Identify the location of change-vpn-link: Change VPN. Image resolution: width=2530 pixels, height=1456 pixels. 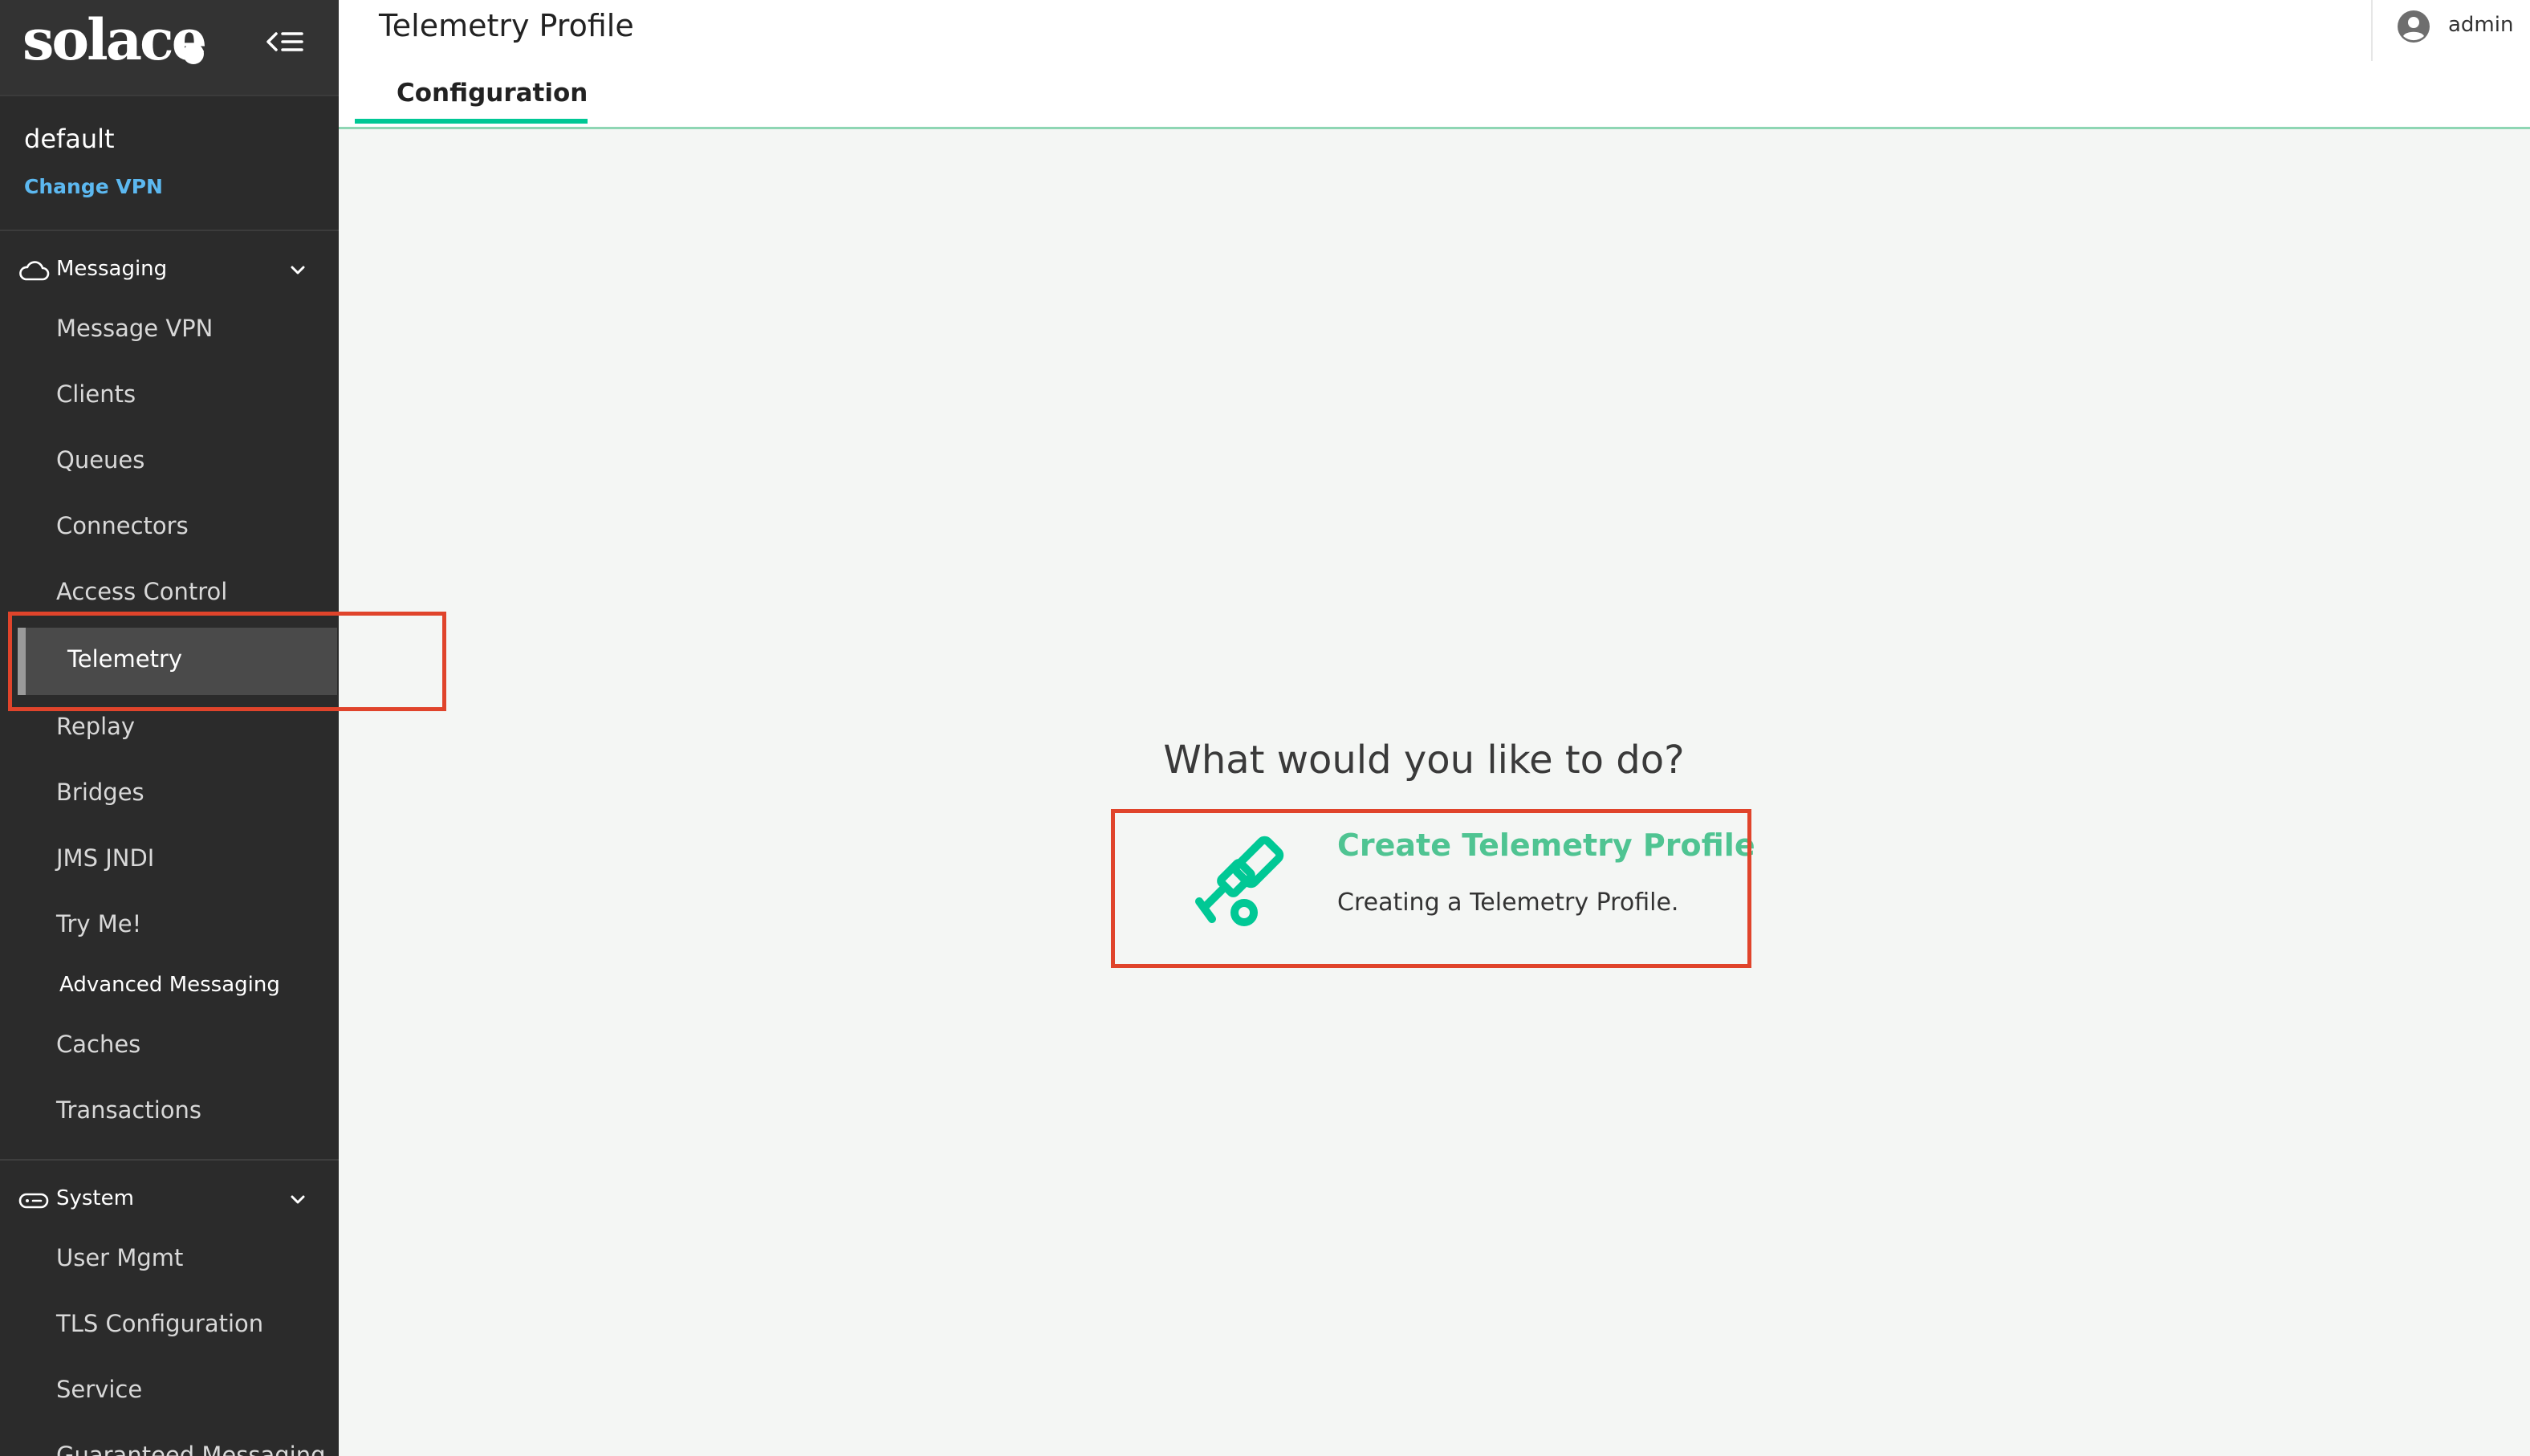
(93, 187).